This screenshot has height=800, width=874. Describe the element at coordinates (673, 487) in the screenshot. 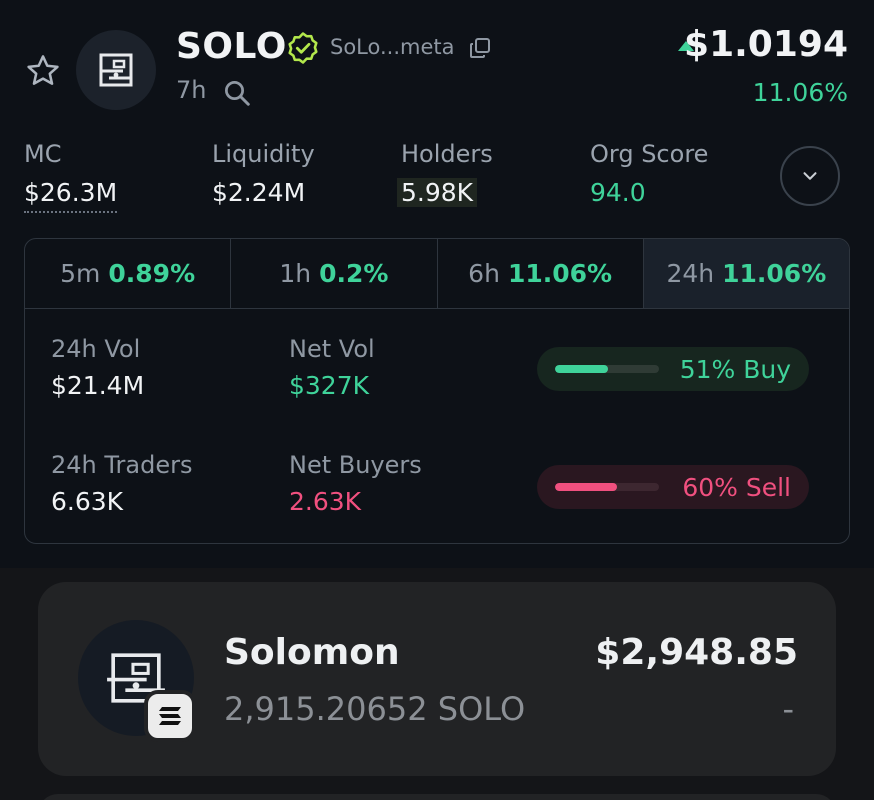

I see `sell-ratio-pill: 60% Sell` at that location.